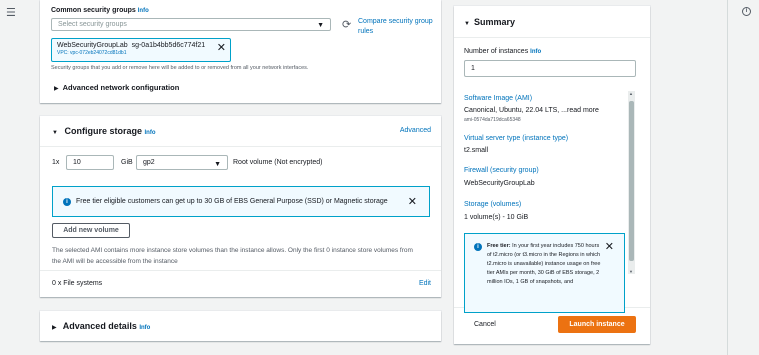 This screenshot has width=759, height=355. What do you see at coordinates (499, 183) in the screenshot?
I see `firewall-value: WebSecurityGroupLab` at bounding box center [499, 183].